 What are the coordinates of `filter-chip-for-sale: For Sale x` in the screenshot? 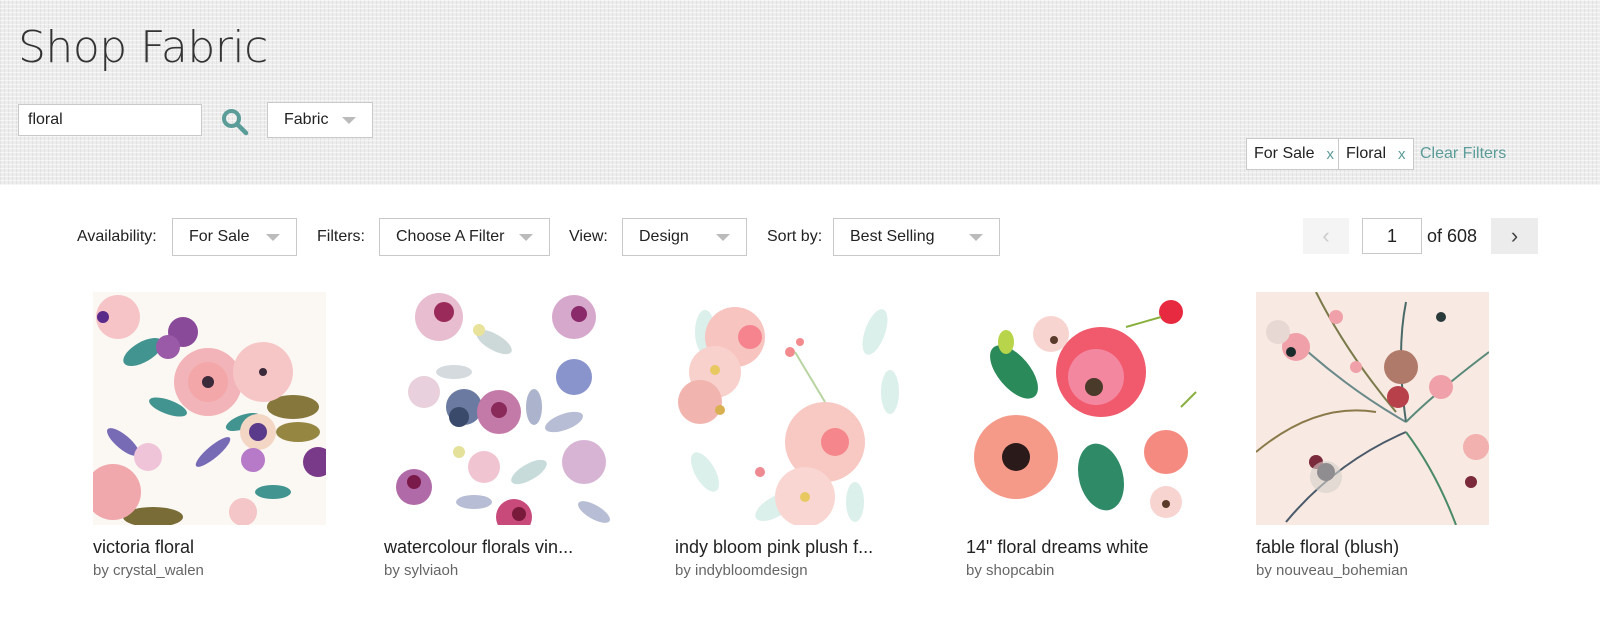 It's located at (1294, 154).